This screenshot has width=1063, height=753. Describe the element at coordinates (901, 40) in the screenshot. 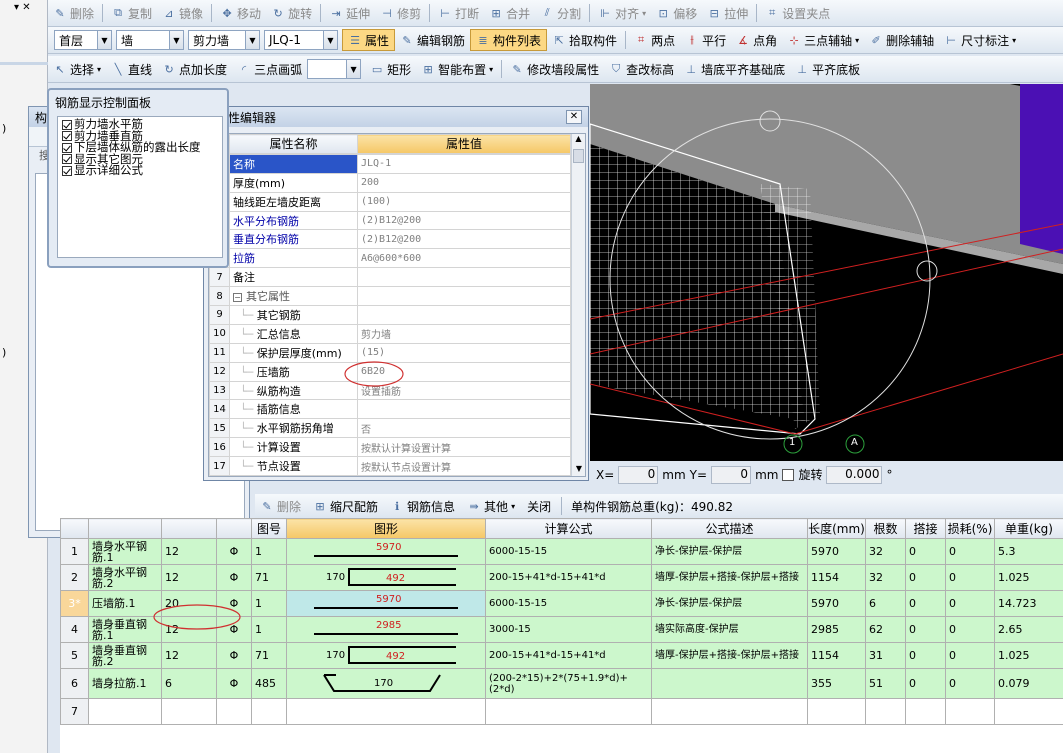

I see `delete-aux-button: ✐ 删除辅轴` at that location.